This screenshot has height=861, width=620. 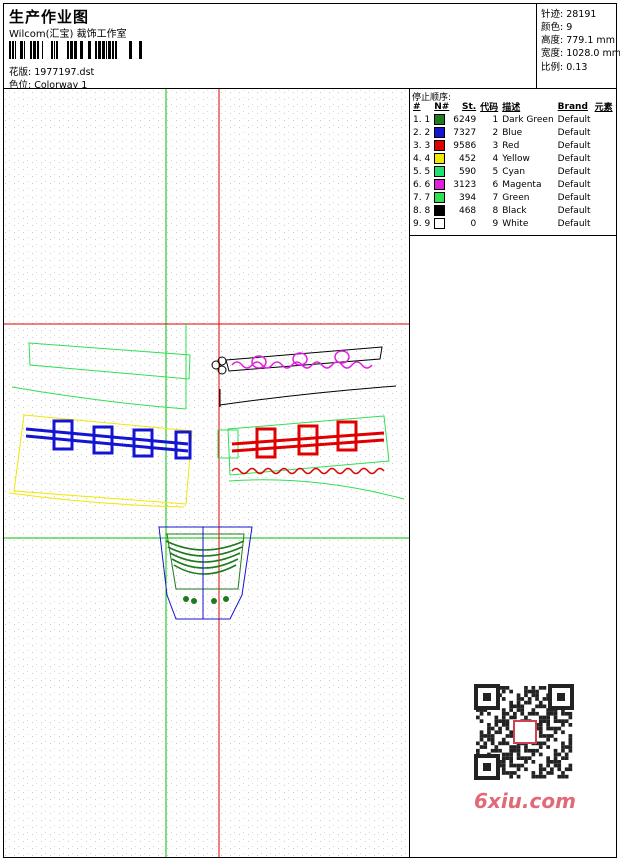 What do you see at coordinates (442, 106) in the screenshot?
I see `col-needle: N#` at bounding box center [442, 106].